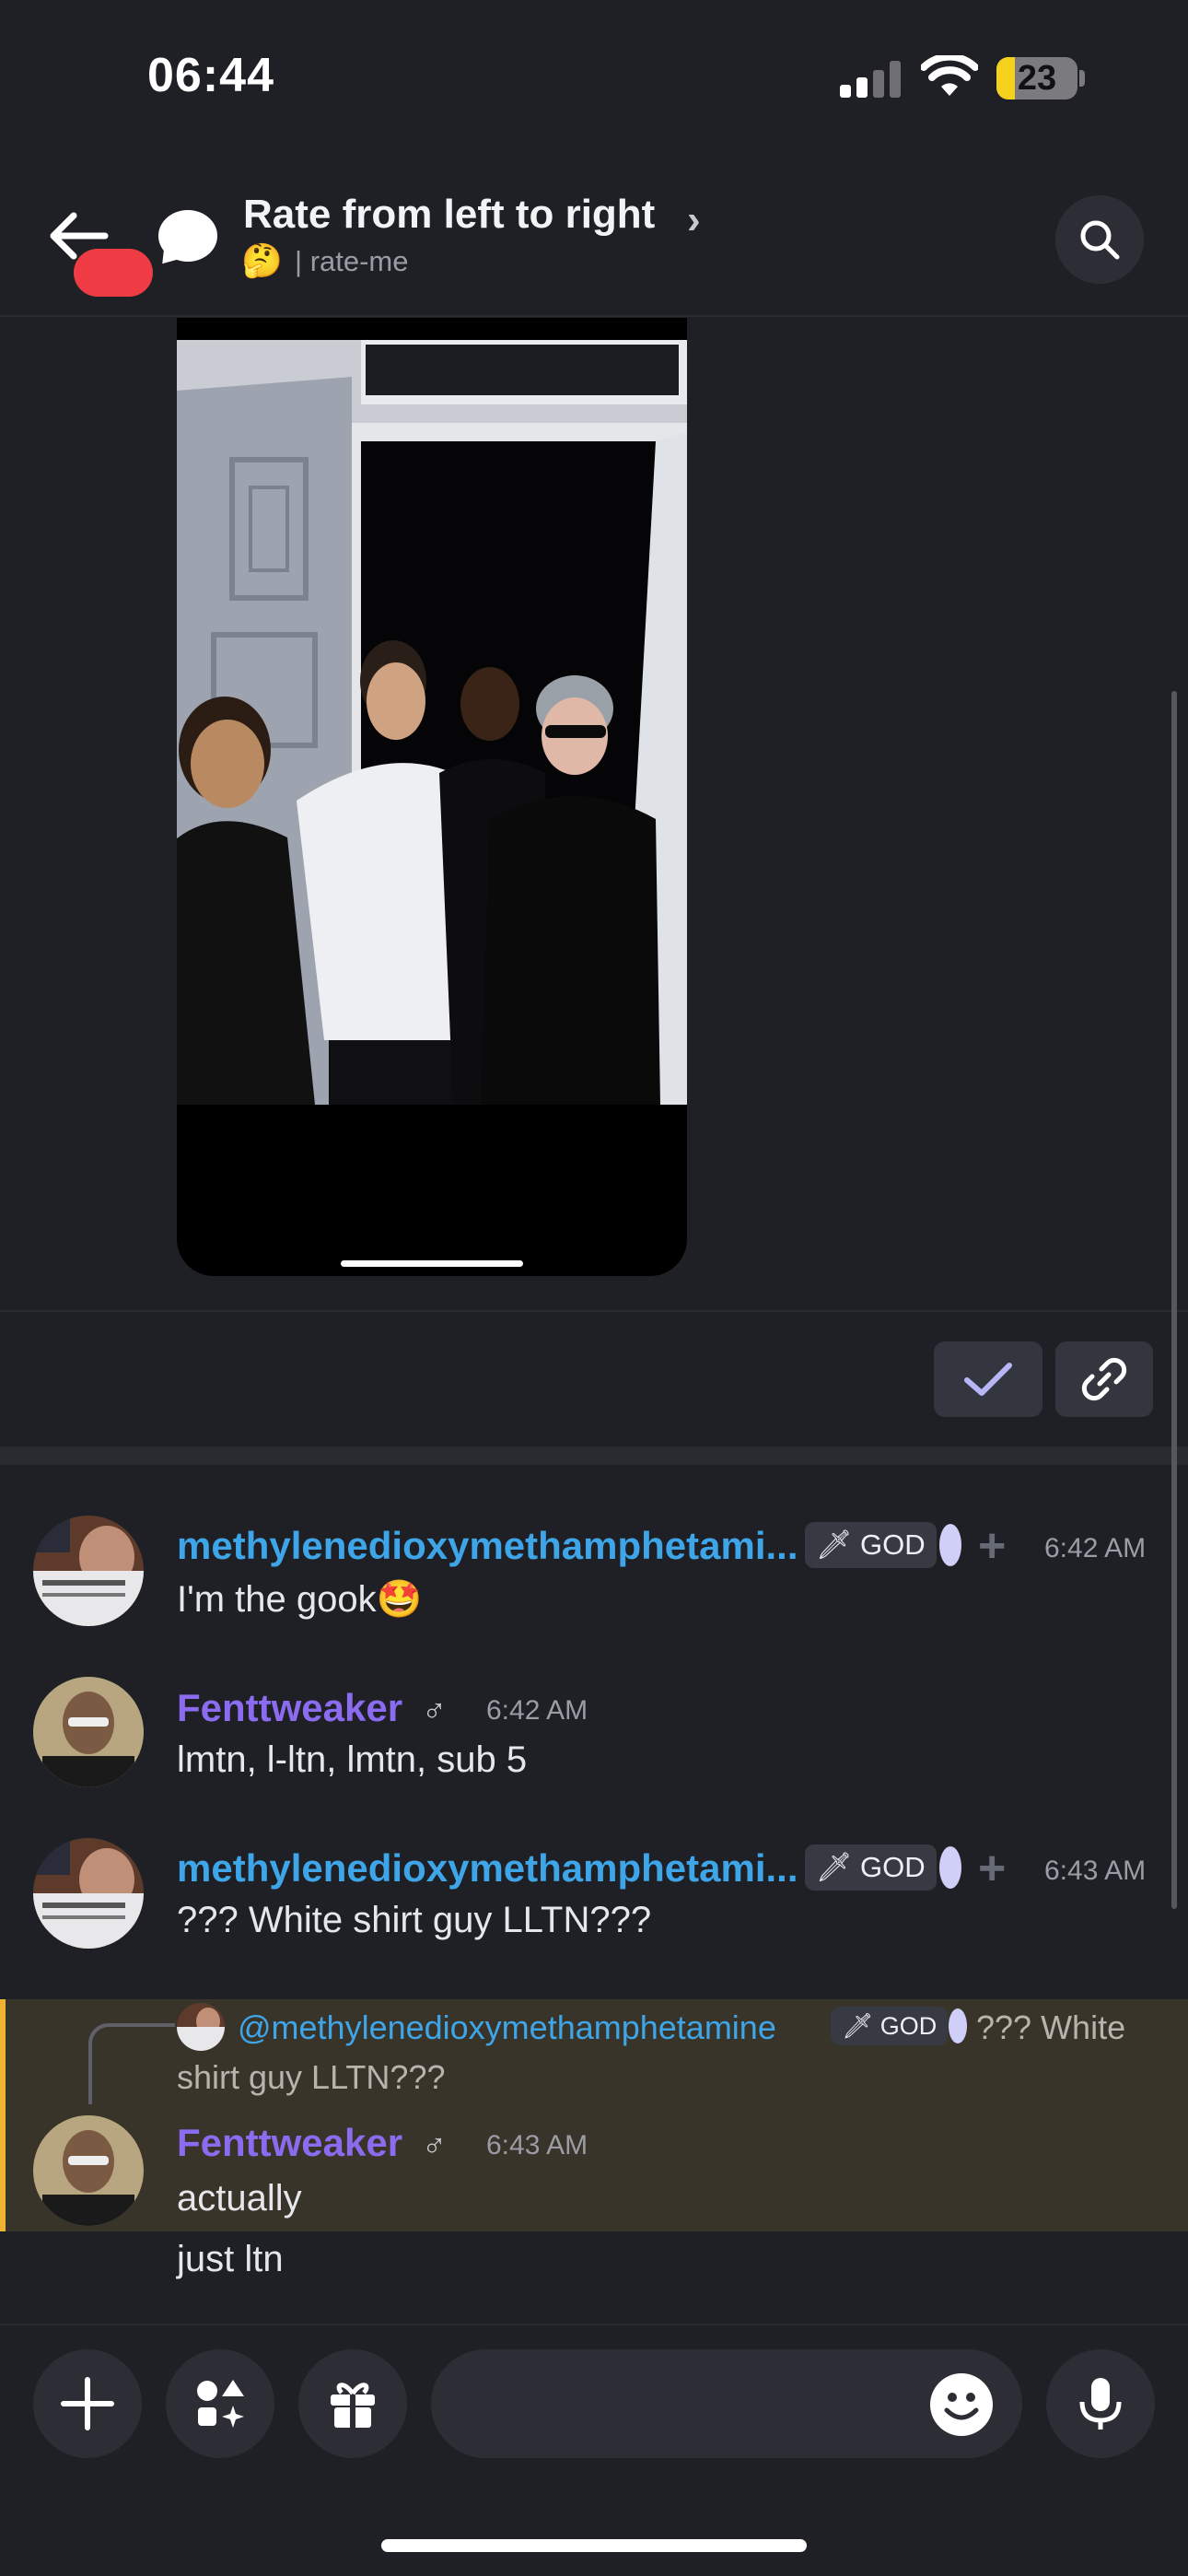 The image size is (1188, 2576). I want to click on emoji-button, so click(961, 2404).